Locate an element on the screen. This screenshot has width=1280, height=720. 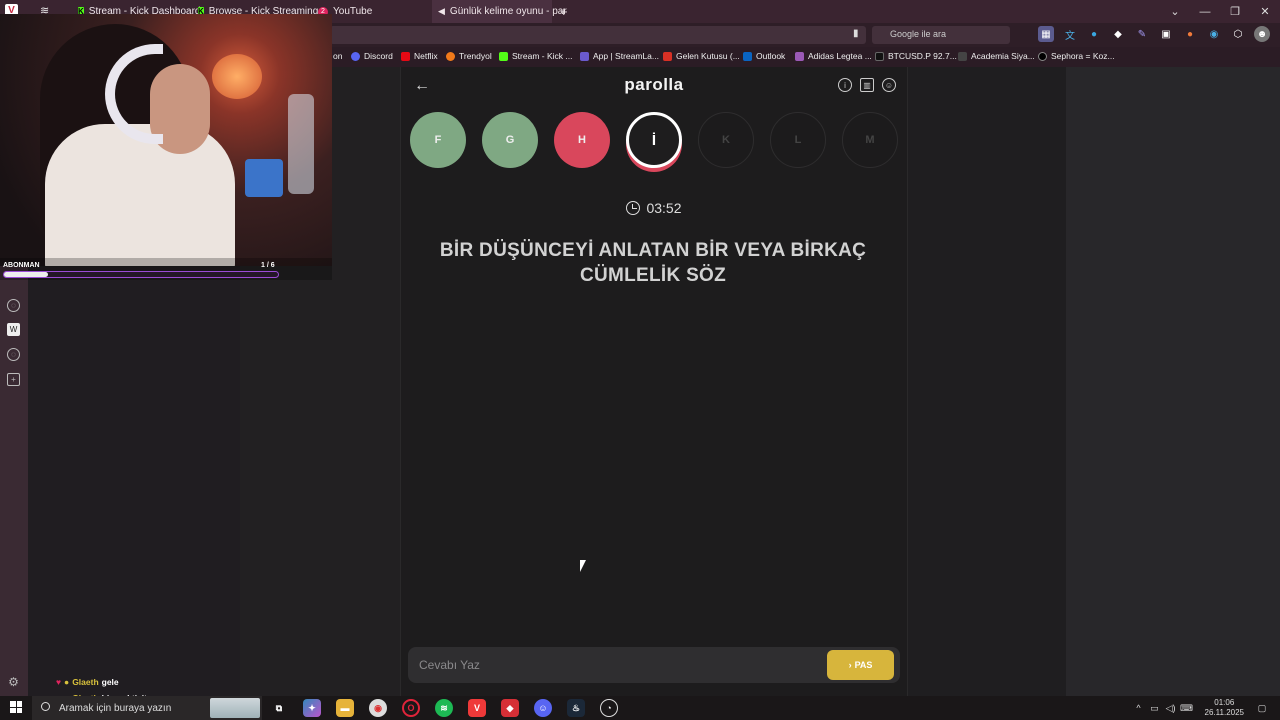
profile-avatar-icon: ☻ is located at coordinates (1262, 34).